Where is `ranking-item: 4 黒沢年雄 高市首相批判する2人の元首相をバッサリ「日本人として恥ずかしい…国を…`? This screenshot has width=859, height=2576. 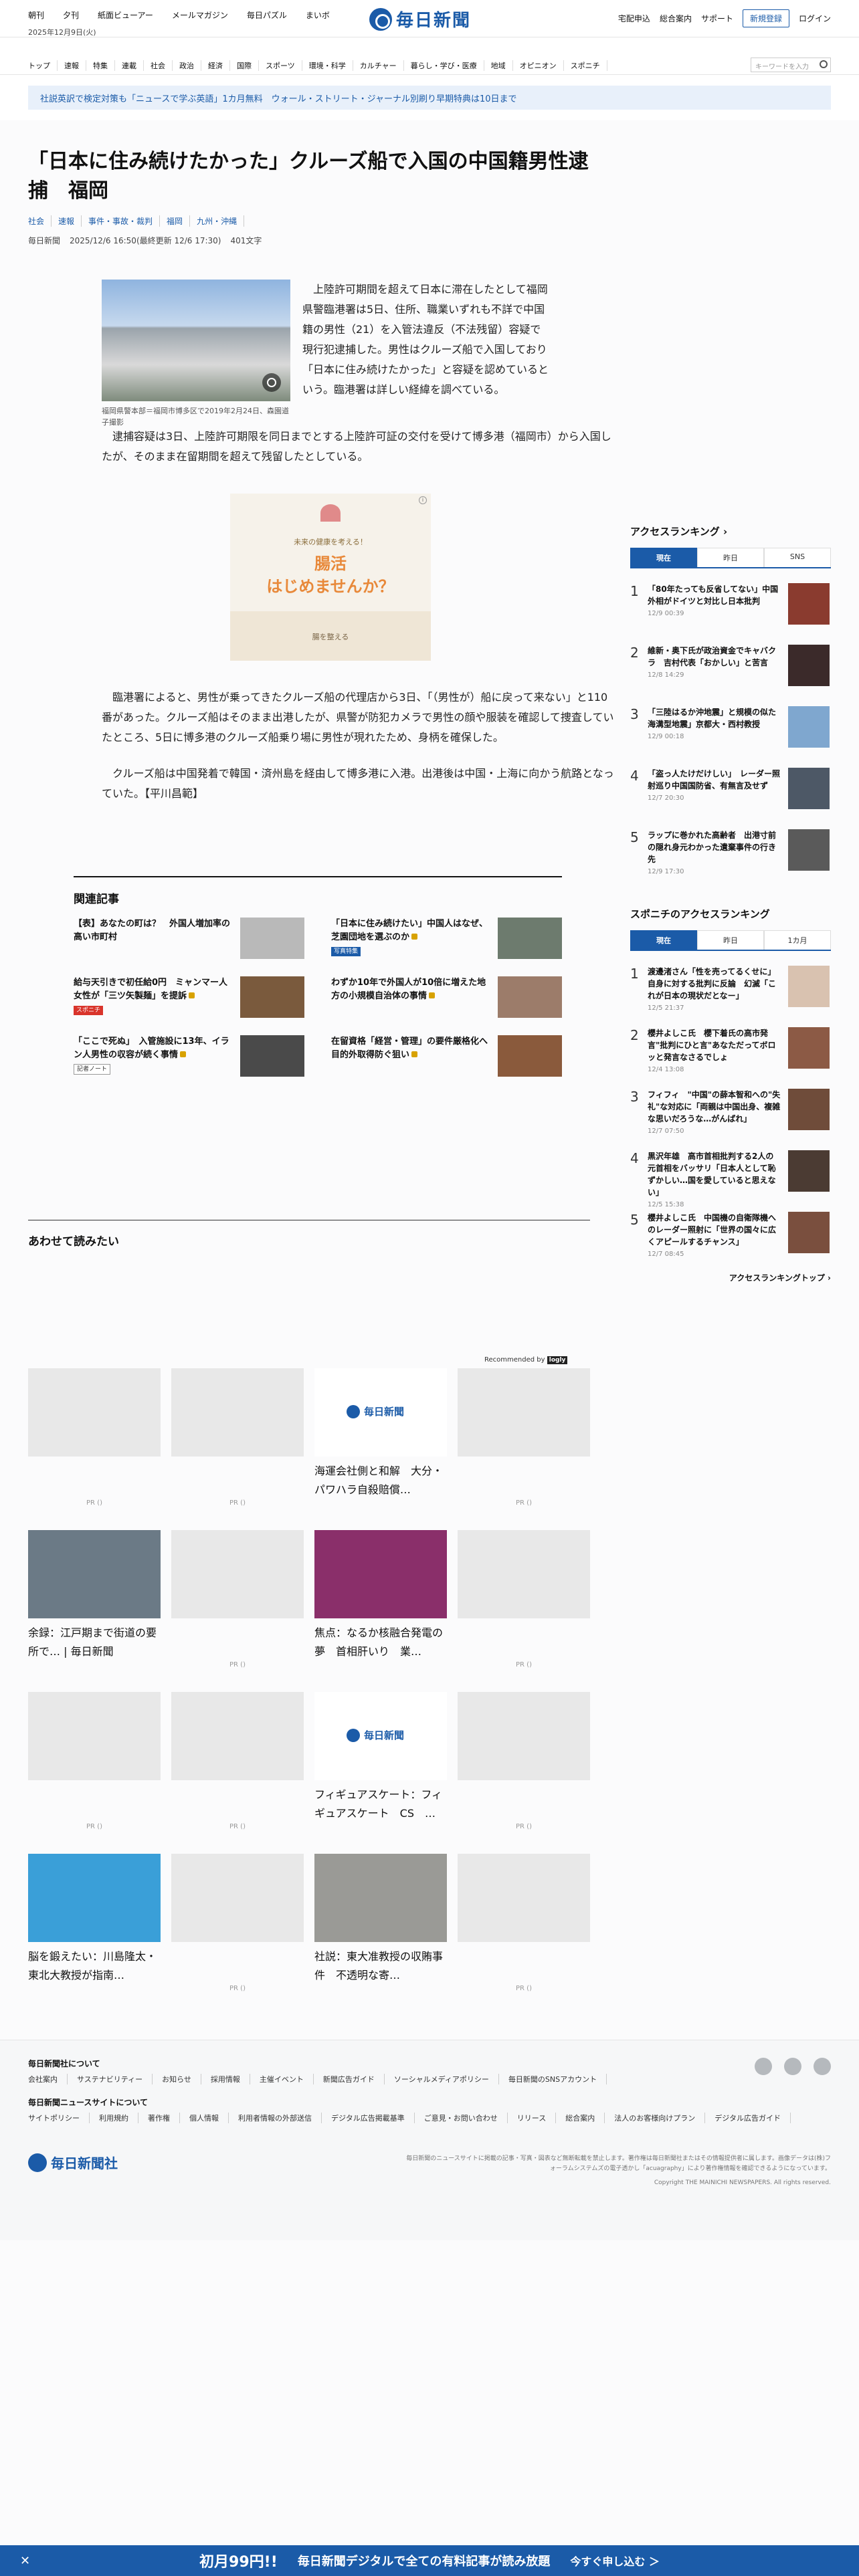
ranking-item: 4 黒沢年雄 高市首相批判する2人の元首相をバッサリ「日本人として恥ずかしい…国を… is located at coordinates (730, 1179).